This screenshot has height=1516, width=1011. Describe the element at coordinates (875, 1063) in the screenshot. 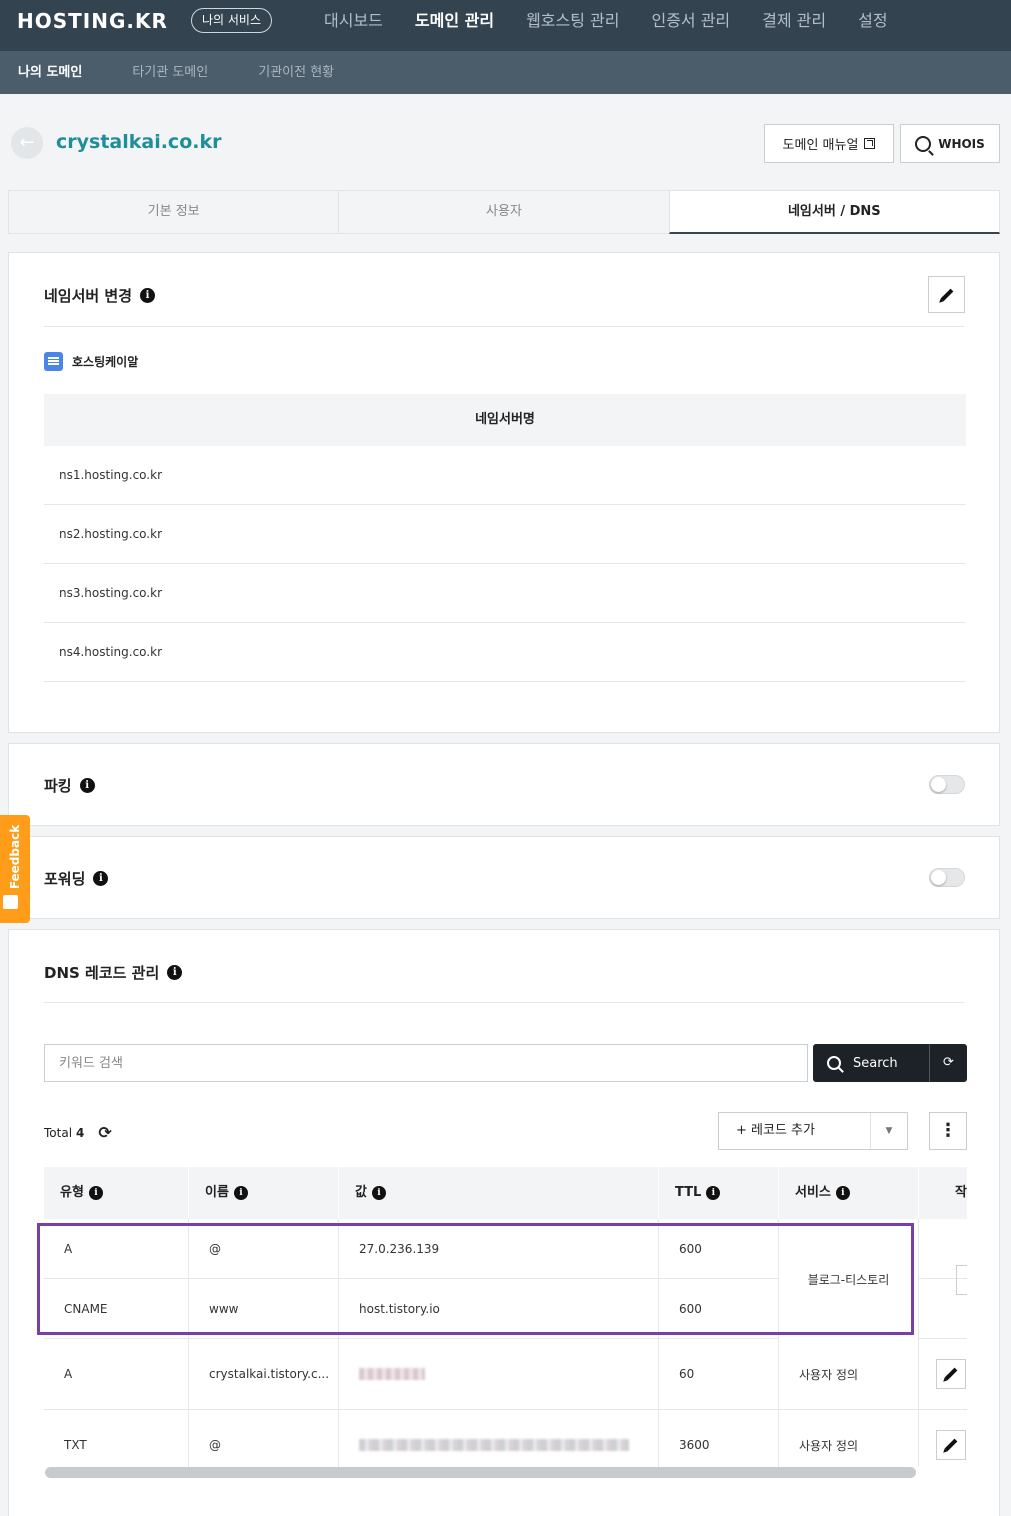

I see `search-label: Search` at that location.